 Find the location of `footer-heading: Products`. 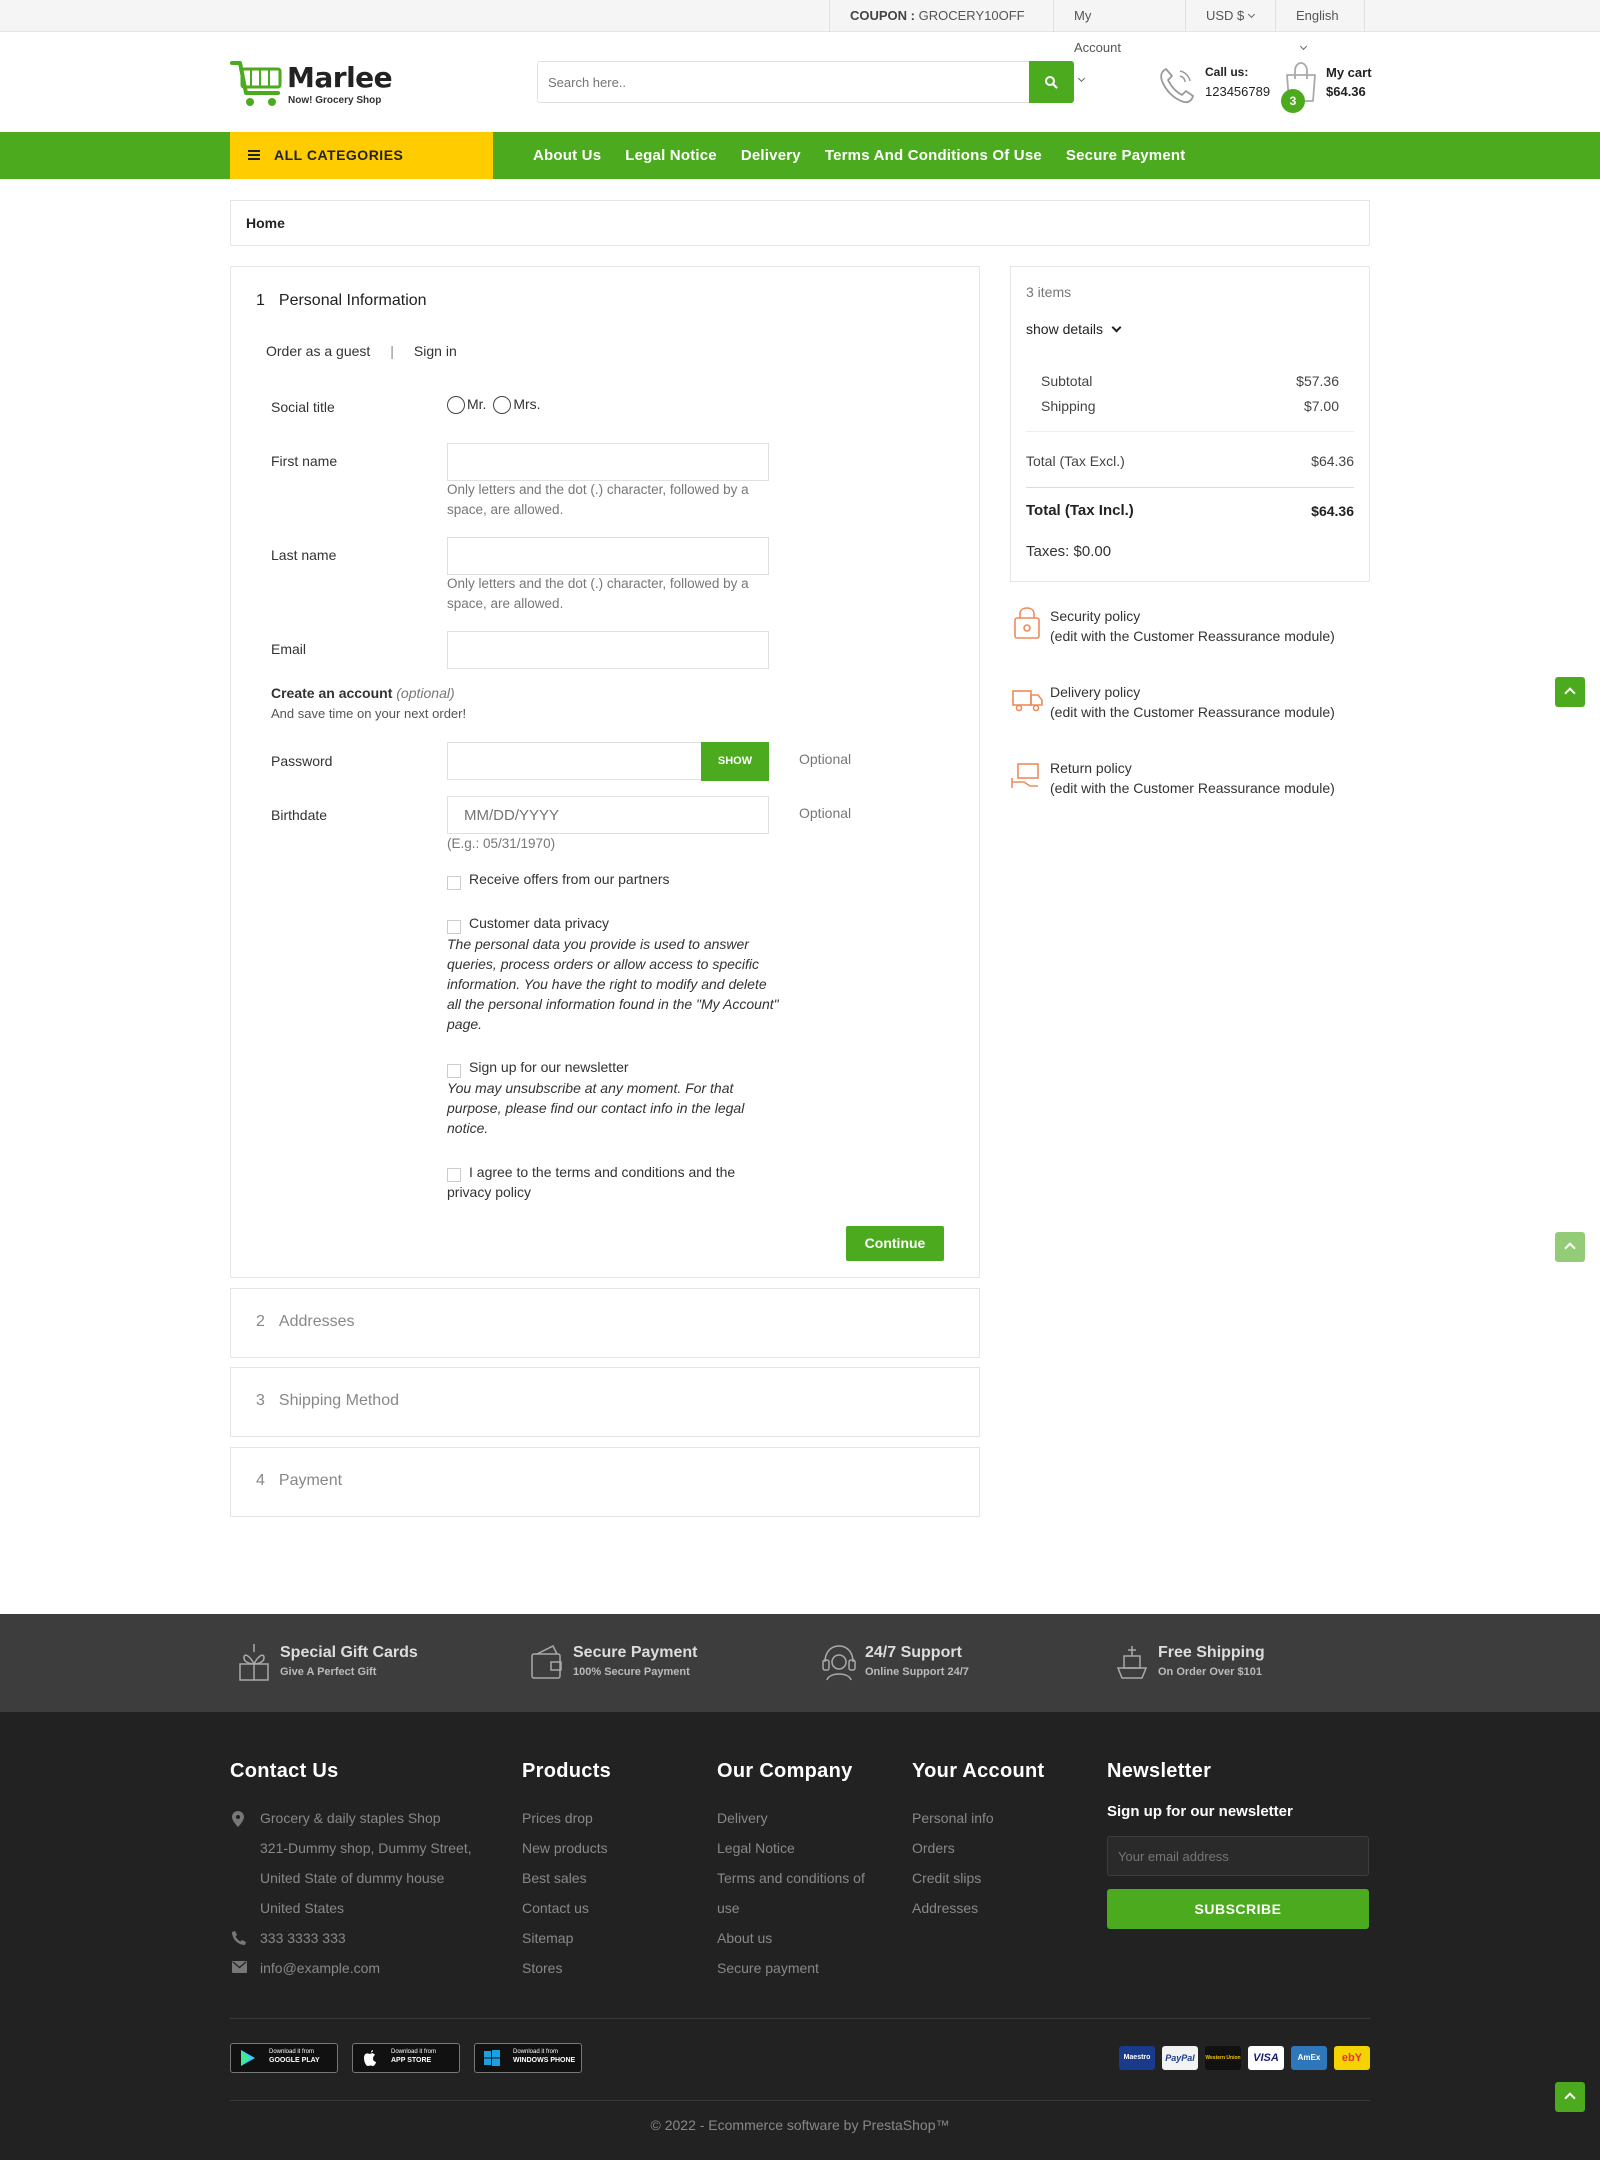

footer-heading: Products is located at coordinates (567, 1771).